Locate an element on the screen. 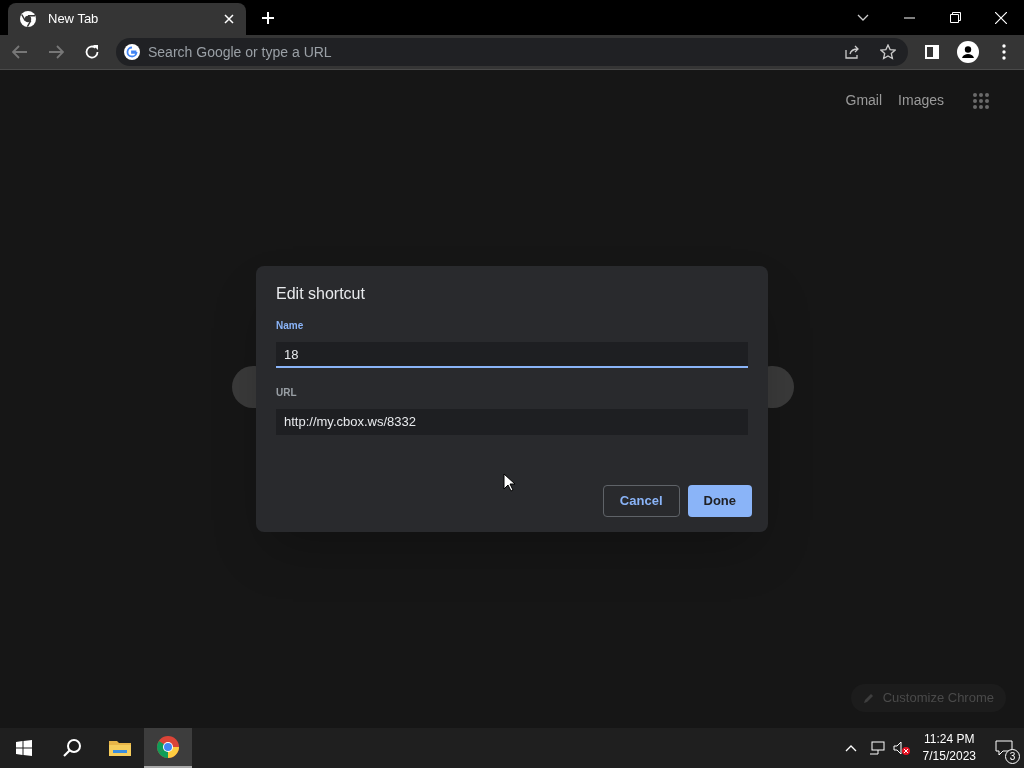 The height and width of the screenshot is (768, 1024). chevron-down-icon is located at coordinates (863, 17).